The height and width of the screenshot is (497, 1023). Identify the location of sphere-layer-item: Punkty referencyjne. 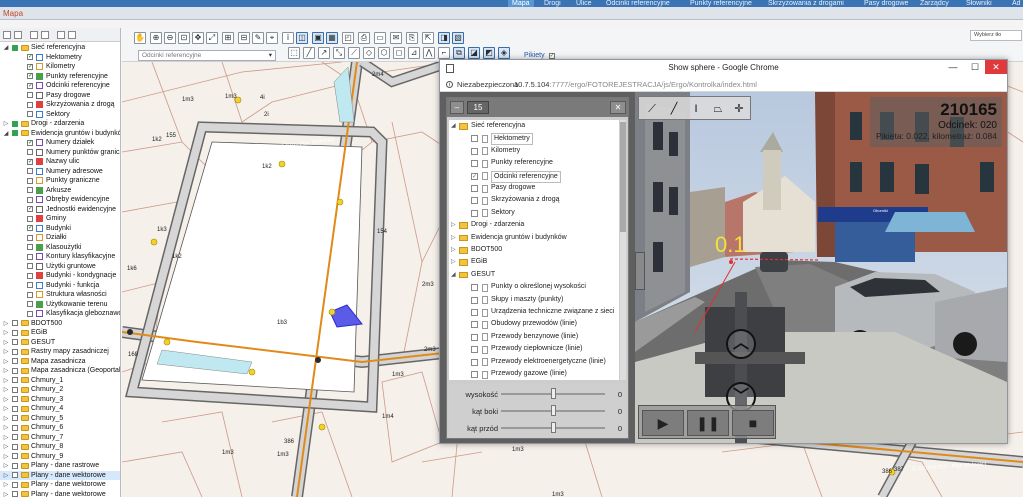
(534, 163).